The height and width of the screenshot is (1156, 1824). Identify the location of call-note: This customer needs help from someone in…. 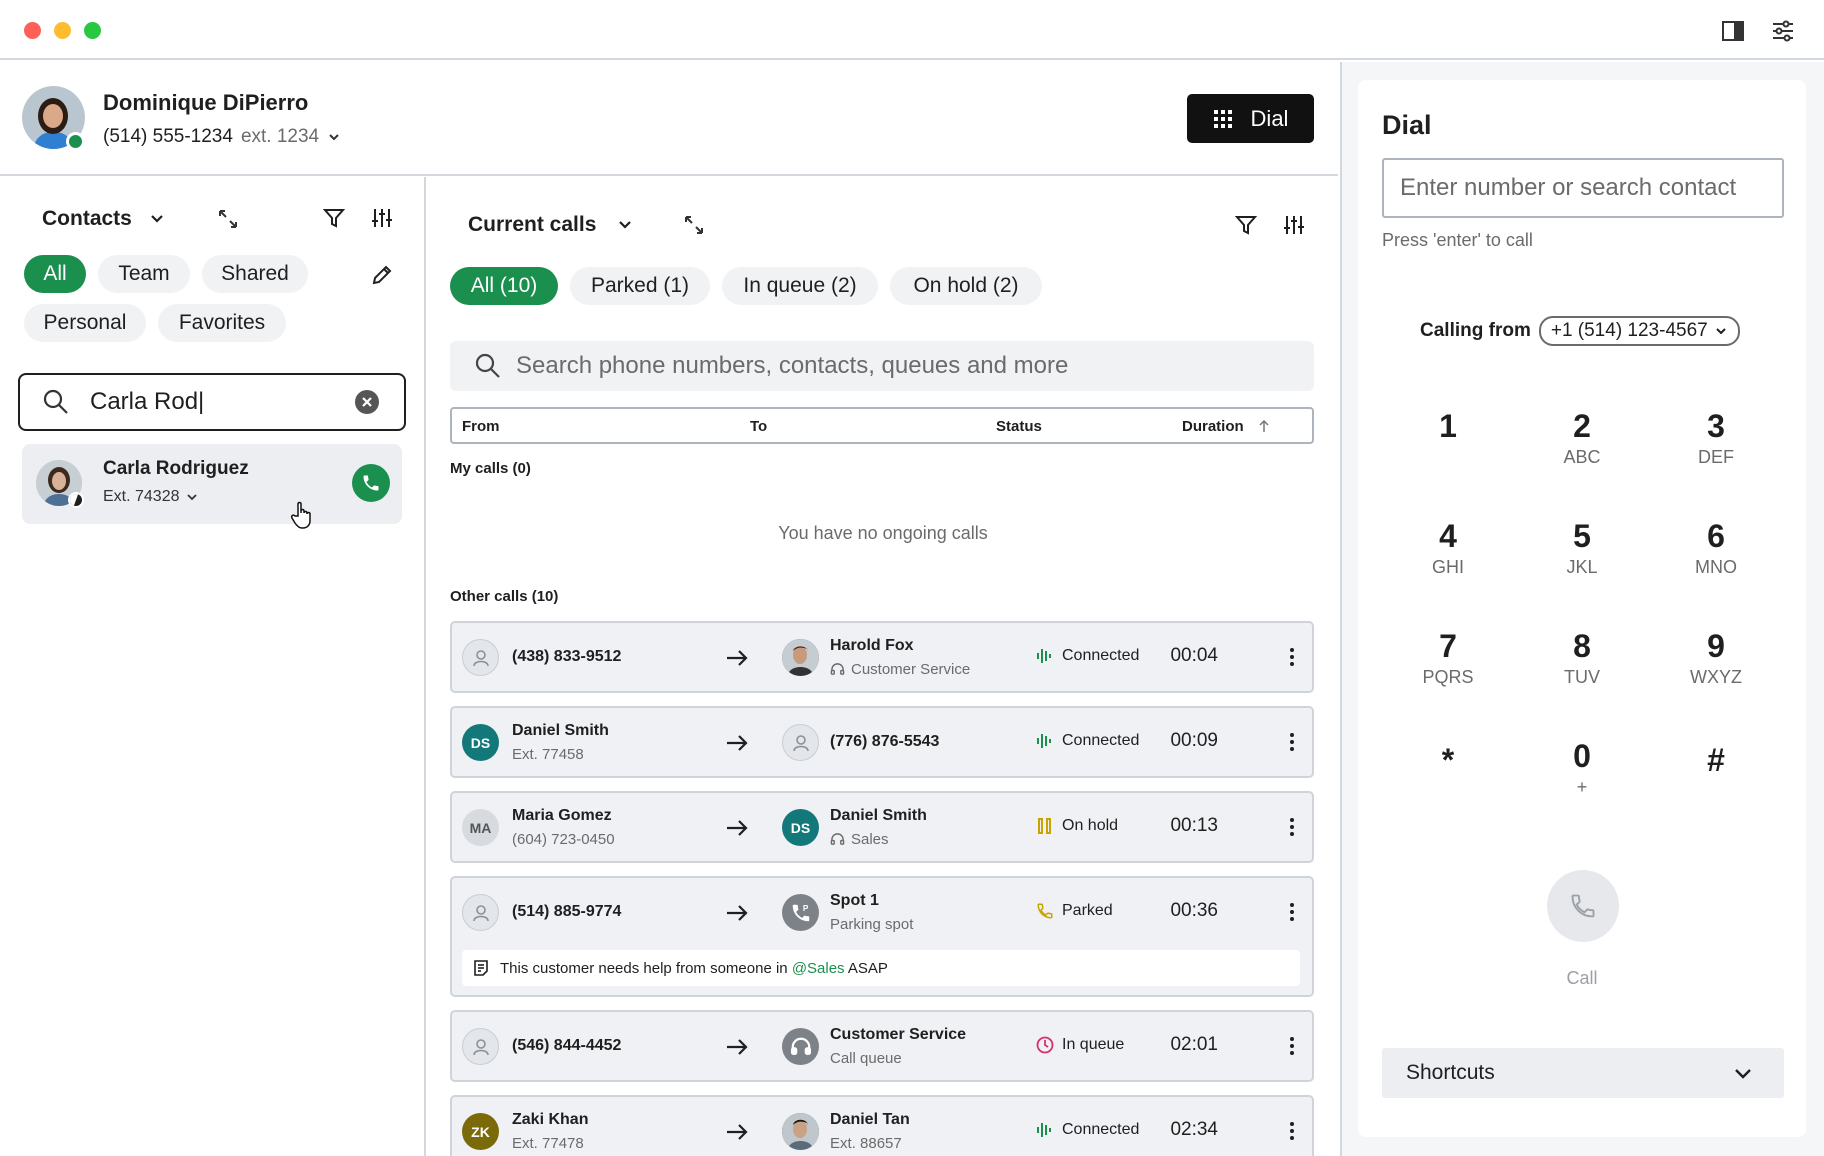
(881, 968).